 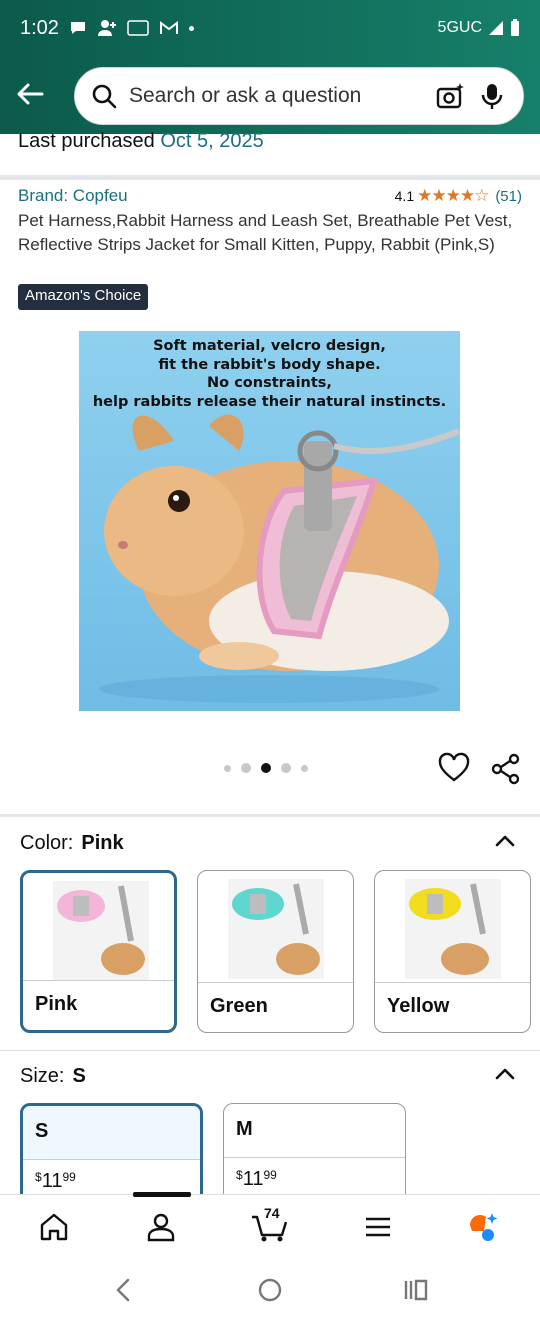 What do you see at coordinates (47, 843) in the screenshot?
I see `color-label: Color:` at bounding box center [47, 843].